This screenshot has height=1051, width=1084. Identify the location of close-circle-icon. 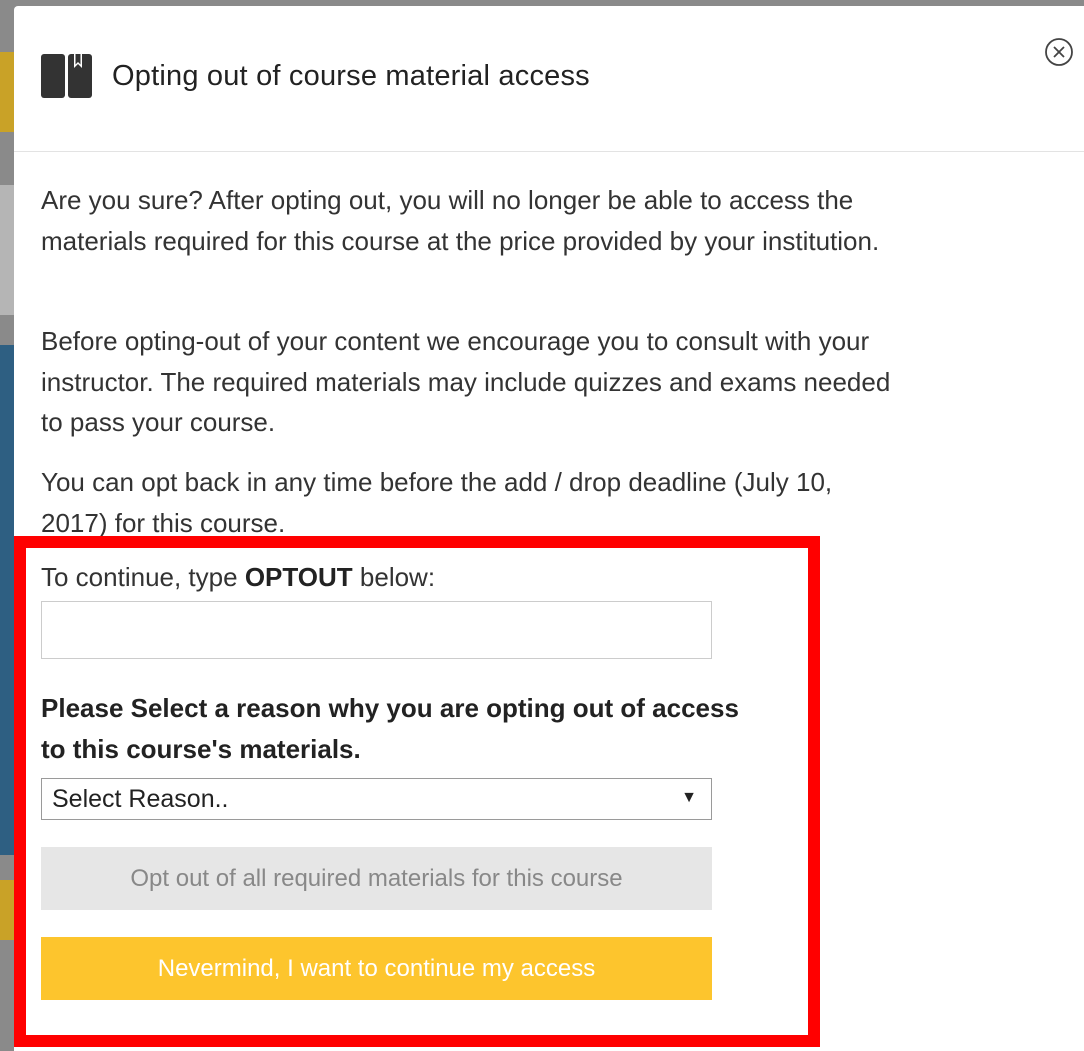
(1059, 52).